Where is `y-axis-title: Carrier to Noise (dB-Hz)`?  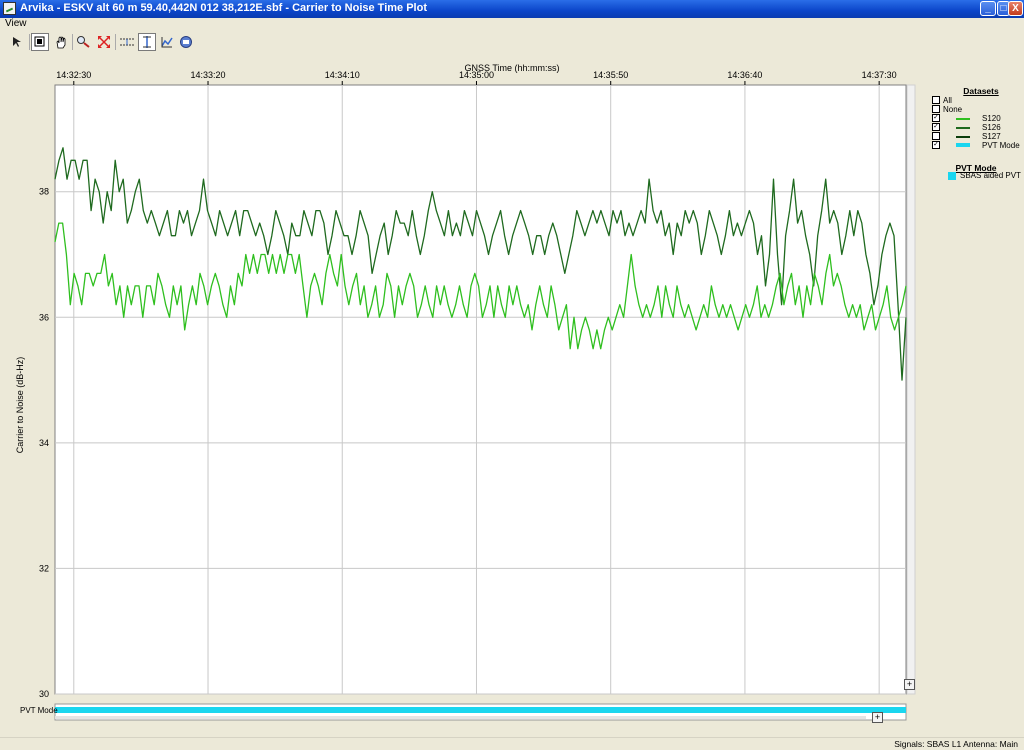 y-axis-title: Carrier to Noise (dB-Hz) is located at coordinates (20, 405).